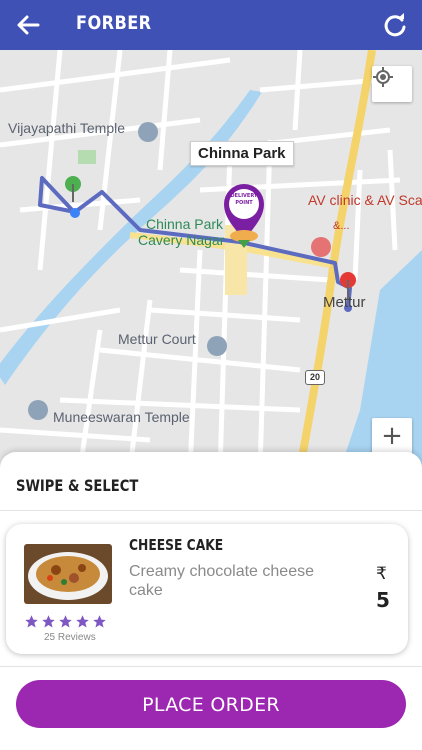 The height and width of the screenshot is (750, 422). What do you see at coordinates (211, 25) in the screenshot?
I see `app-bar: FORBER` at bounding box center [211, 25].